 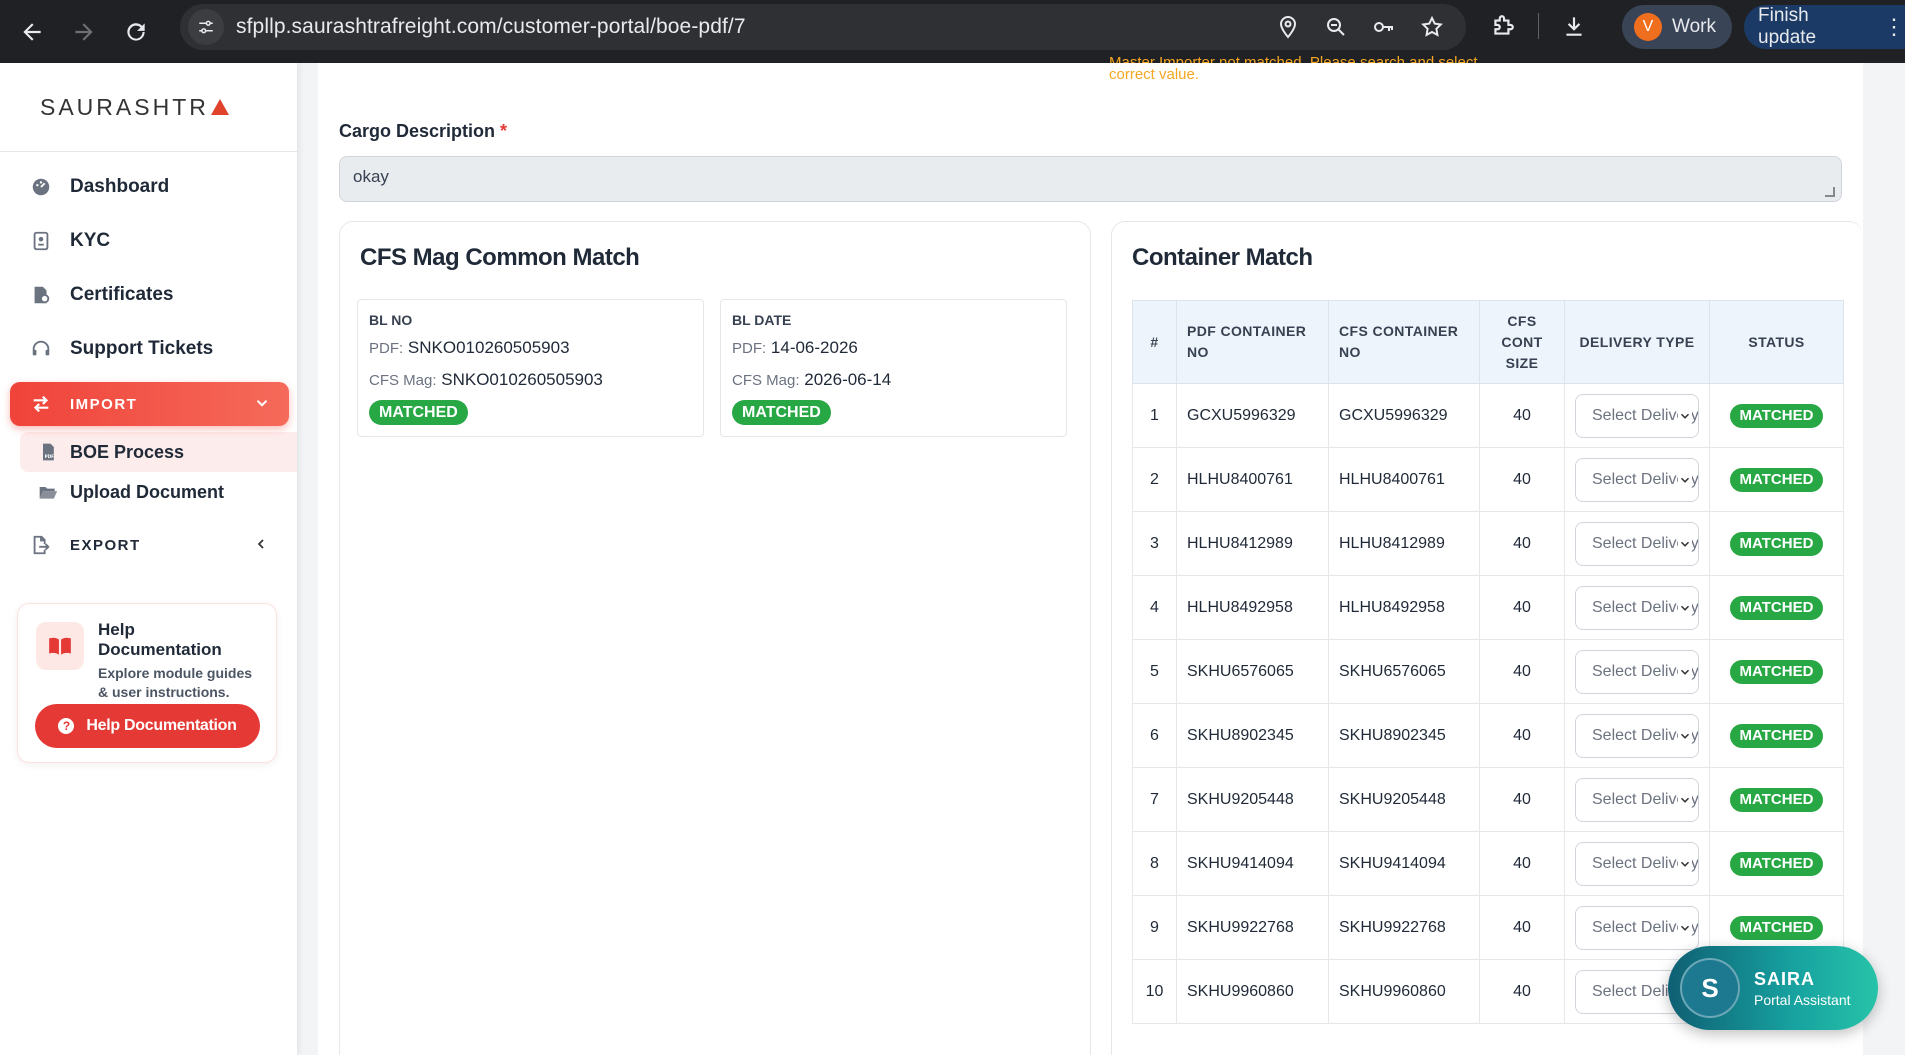 I want to click on pdf-container-no: HLHU8400761, so click(x=1252, y=479).